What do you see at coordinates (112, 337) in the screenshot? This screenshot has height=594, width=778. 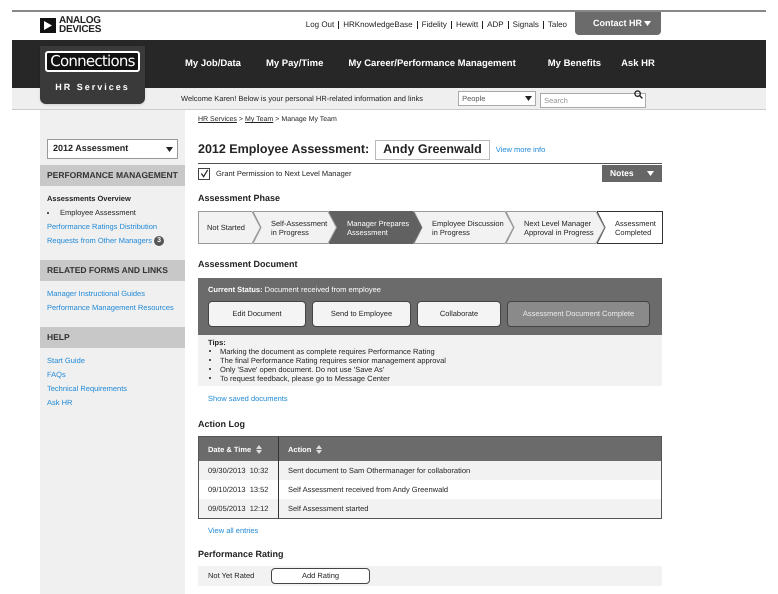 I see `section-header: HELP` at bounding box center [112, 337].